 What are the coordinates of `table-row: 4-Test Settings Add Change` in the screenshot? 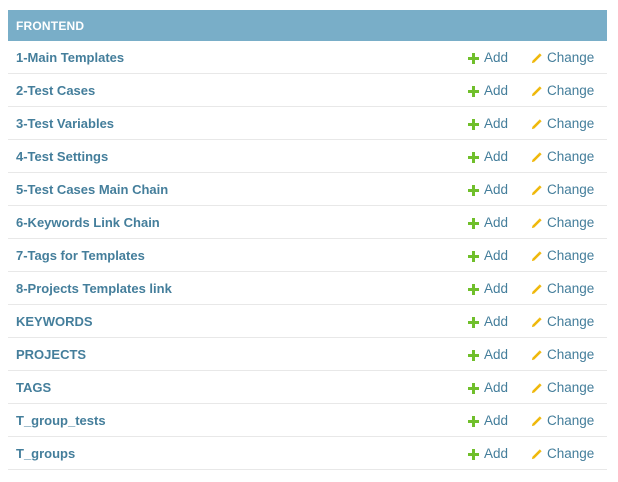 It's located at (307, 156).